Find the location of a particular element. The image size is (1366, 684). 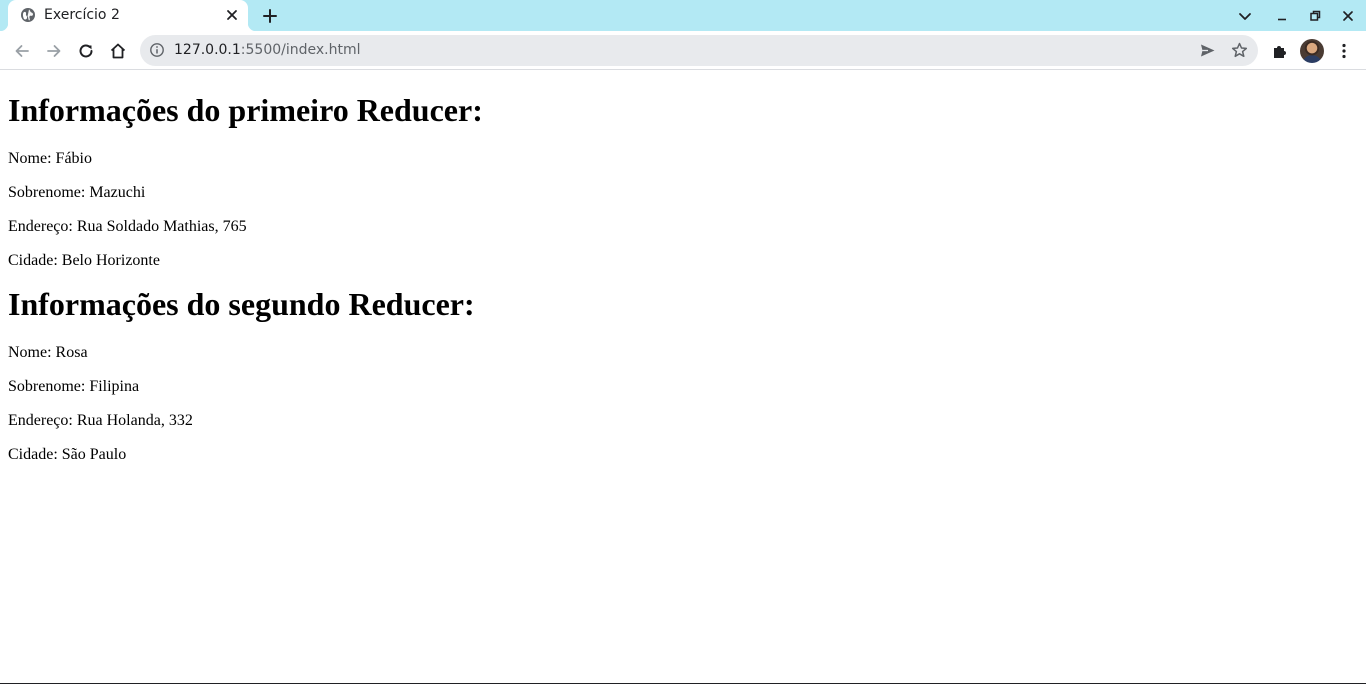

globe-icon is located at coordinates (28, 15).